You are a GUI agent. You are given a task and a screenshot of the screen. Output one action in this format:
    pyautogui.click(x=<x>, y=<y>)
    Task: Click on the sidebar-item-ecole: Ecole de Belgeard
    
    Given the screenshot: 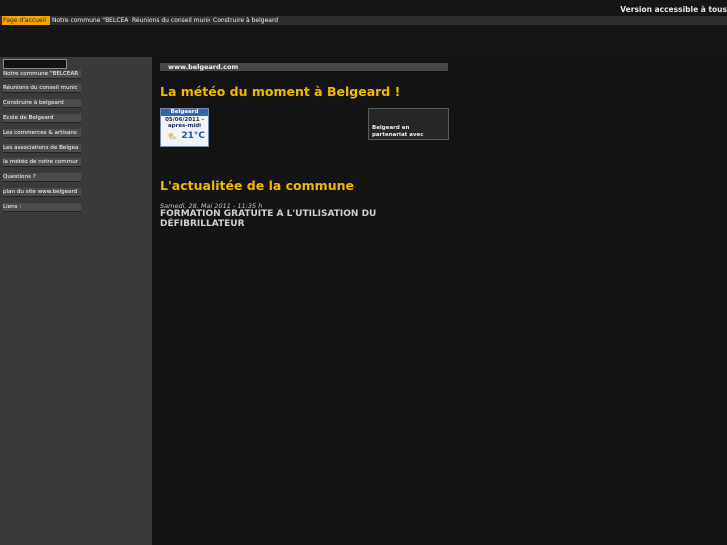 What is the action you would take?
    pyautogui.click(x=42, y=118)
    